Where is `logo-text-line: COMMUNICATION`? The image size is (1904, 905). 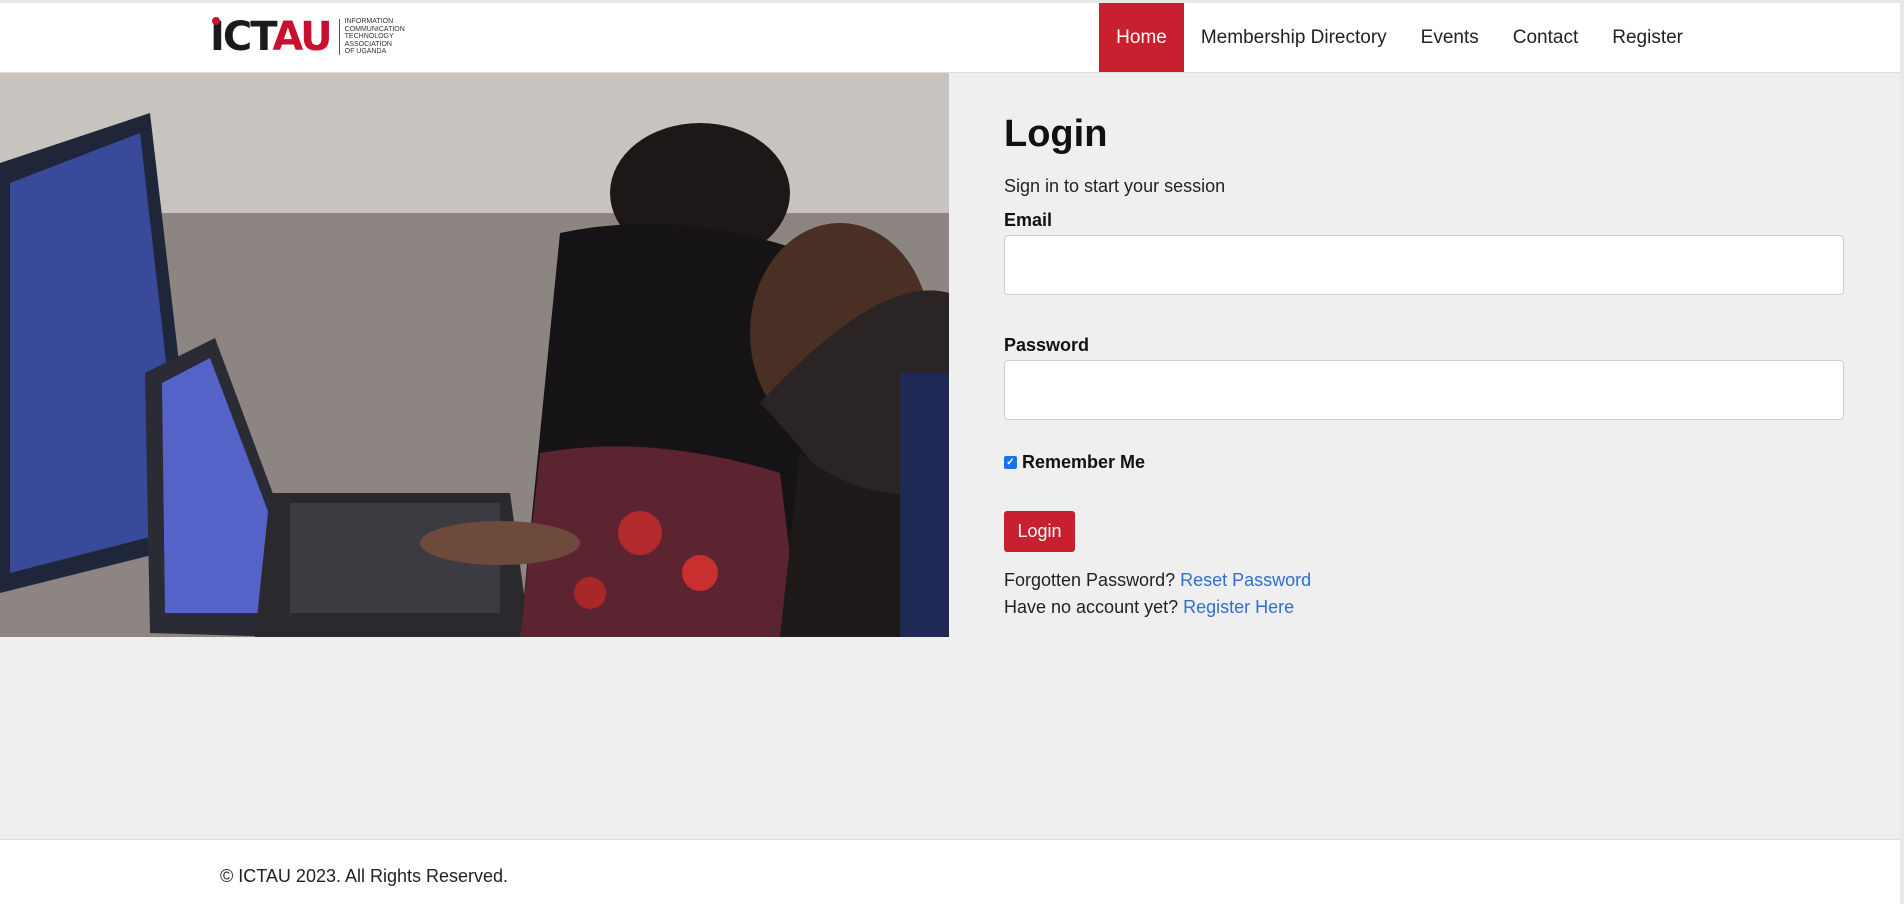 logo-text-line: COMMUNICATION is located at coordinates (374, 29).